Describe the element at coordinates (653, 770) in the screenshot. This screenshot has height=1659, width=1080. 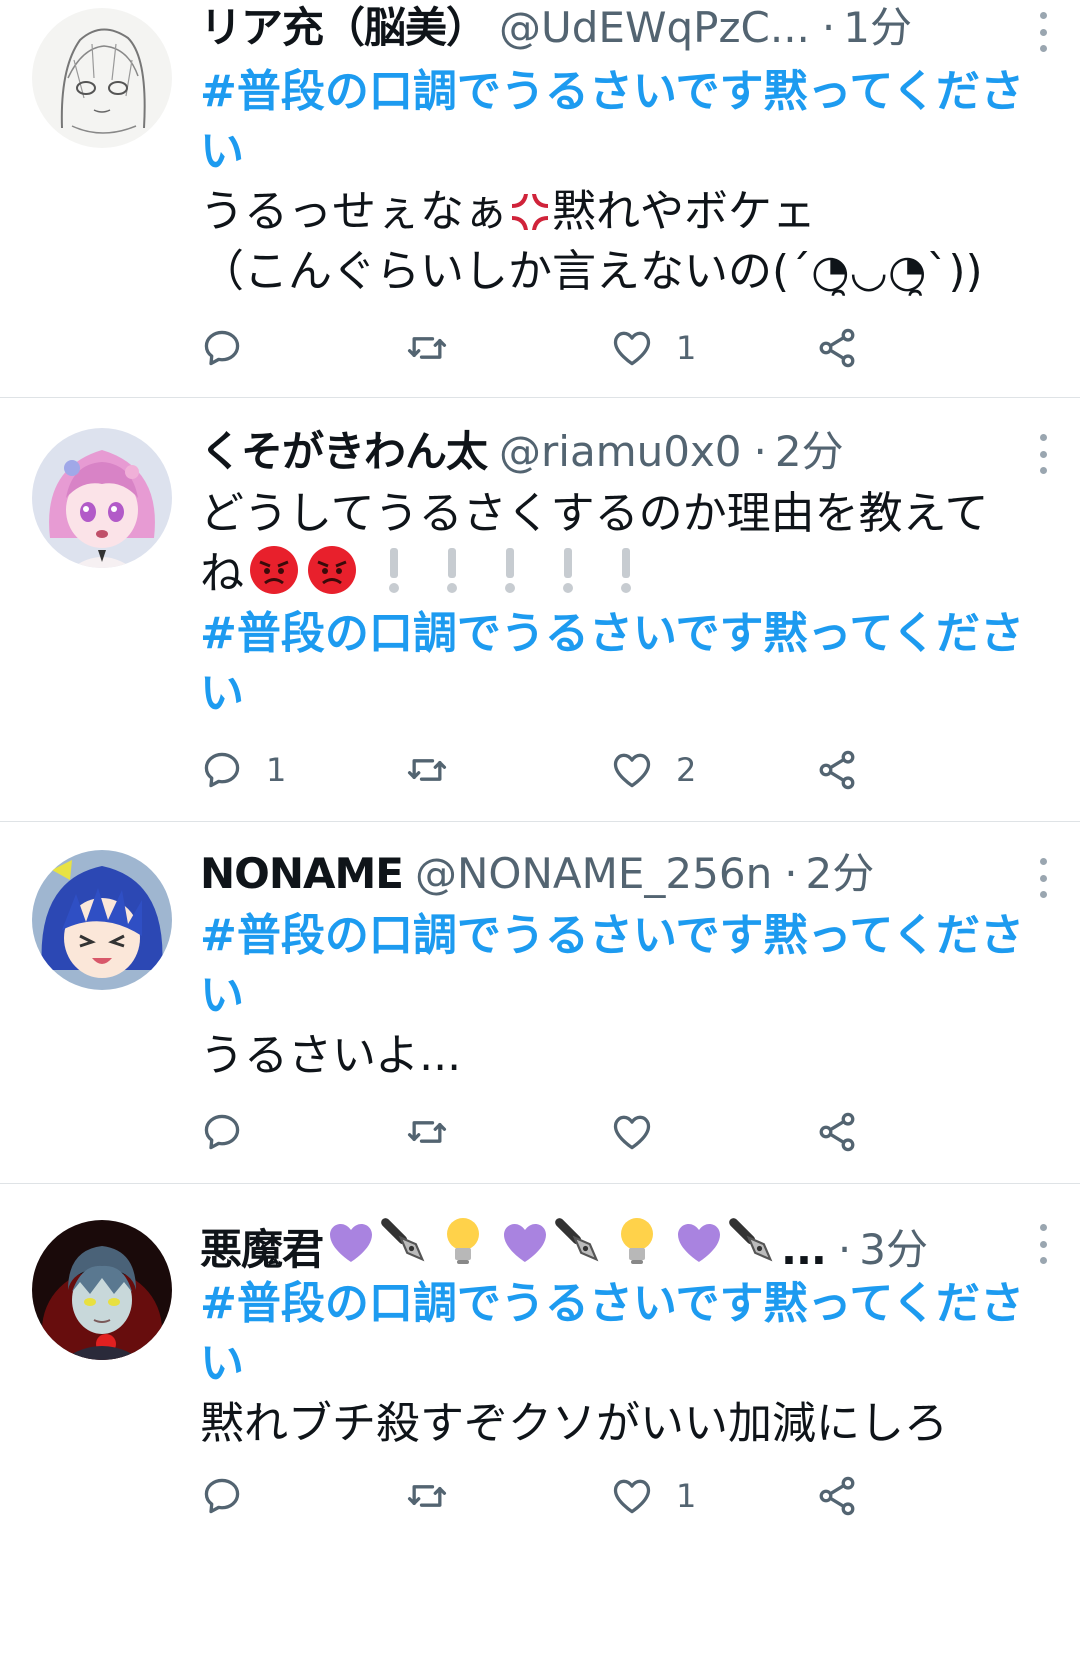
I see `like-button: 2` at that location.